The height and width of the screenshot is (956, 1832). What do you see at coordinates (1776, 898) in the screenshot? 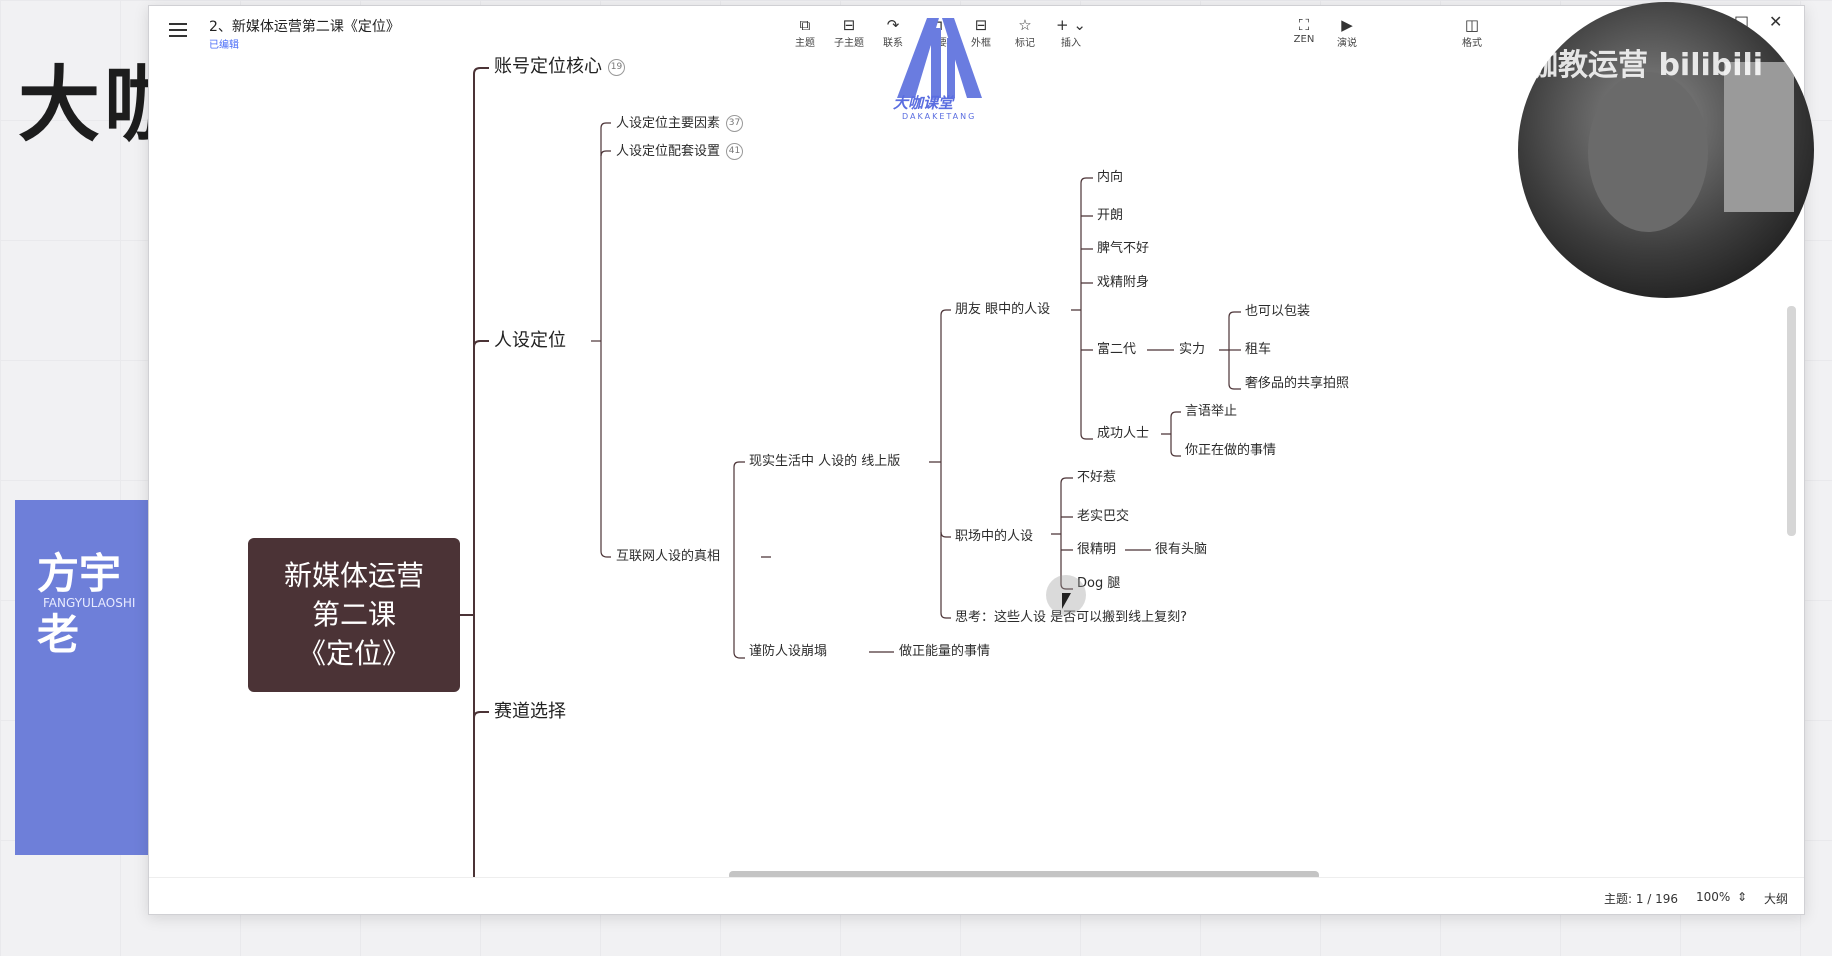
I see `outline-button: 大纲` at bounding box center [1776, 898].